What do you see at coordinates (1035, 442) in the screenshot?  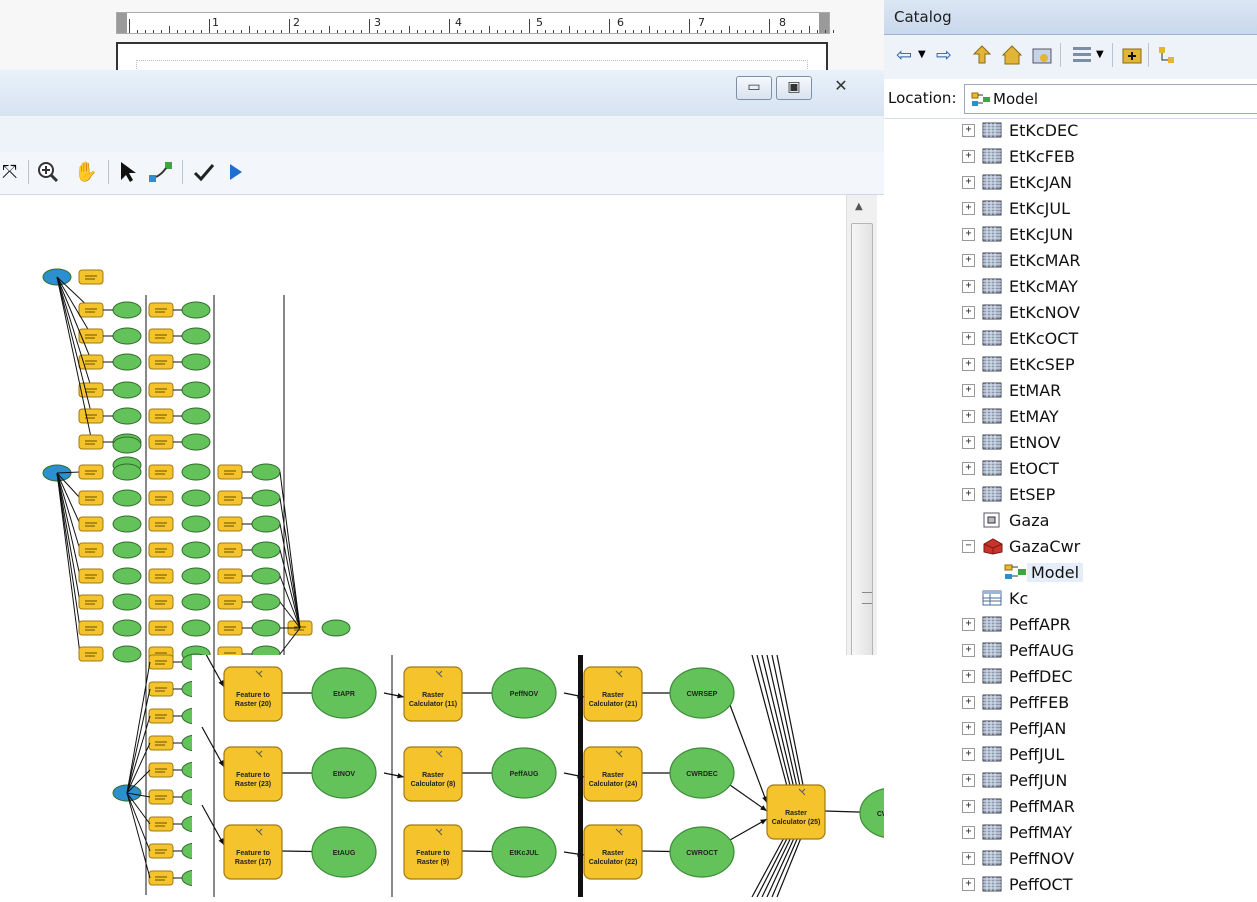 I see `catalog-item-label: EtNOV` at bounding box center [1035, 442].